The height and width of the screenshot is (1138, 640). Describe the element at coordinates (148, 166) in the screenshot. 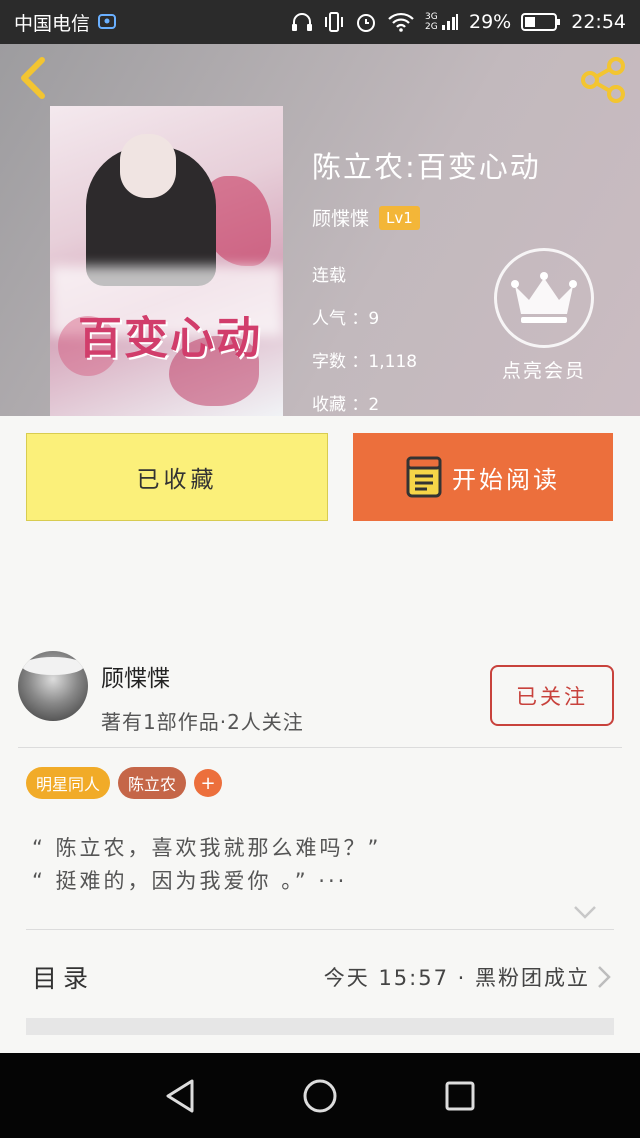

I see `cover-face` at that location.